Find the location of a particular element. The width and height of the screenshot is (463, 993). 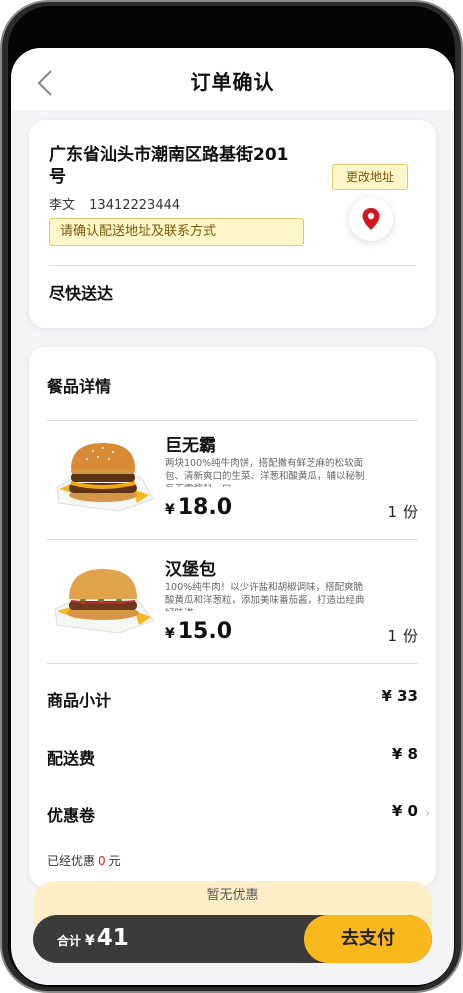

big-mac-image is located at coordinates (103, 476).